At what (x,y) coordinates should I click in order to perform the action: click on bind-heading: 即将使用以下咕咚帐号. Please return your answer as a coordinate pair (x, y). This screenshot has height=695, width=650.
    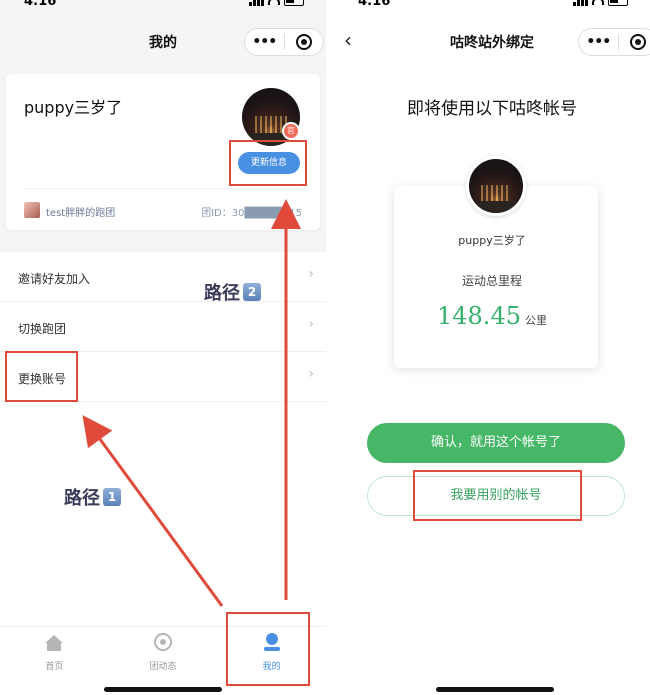
    Looking at the image, I should click on (492, 109).